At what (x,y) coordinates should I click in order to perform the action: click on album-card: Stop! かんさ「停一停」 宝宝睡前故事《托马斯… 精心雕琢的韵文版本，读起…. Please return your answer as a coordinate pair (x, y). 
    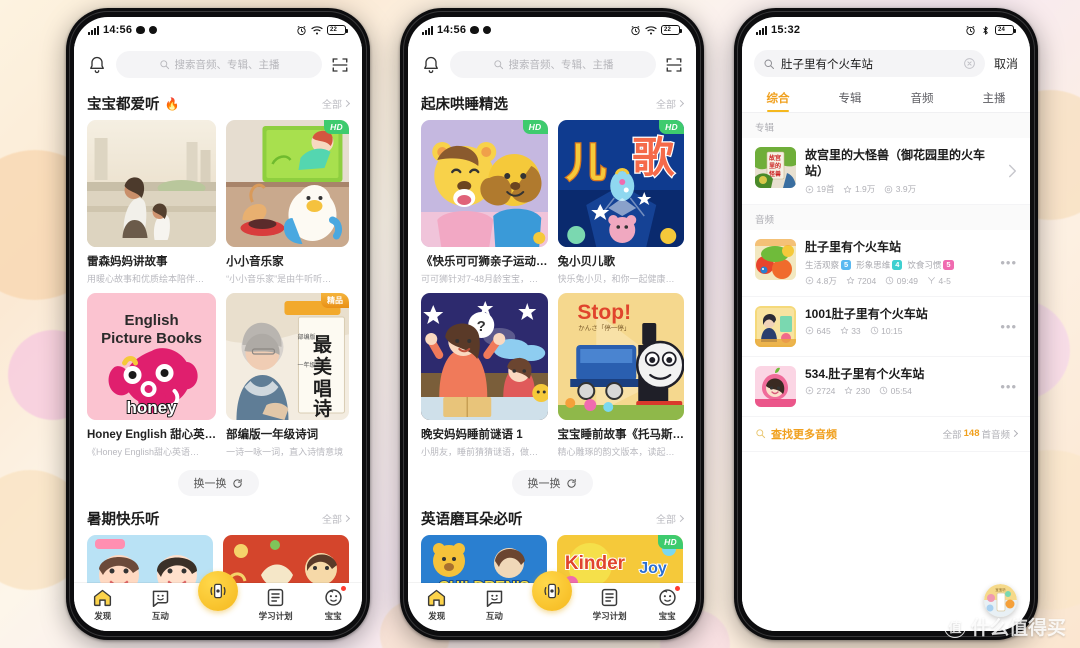
    Looking at the image, I should click on (620, 375).